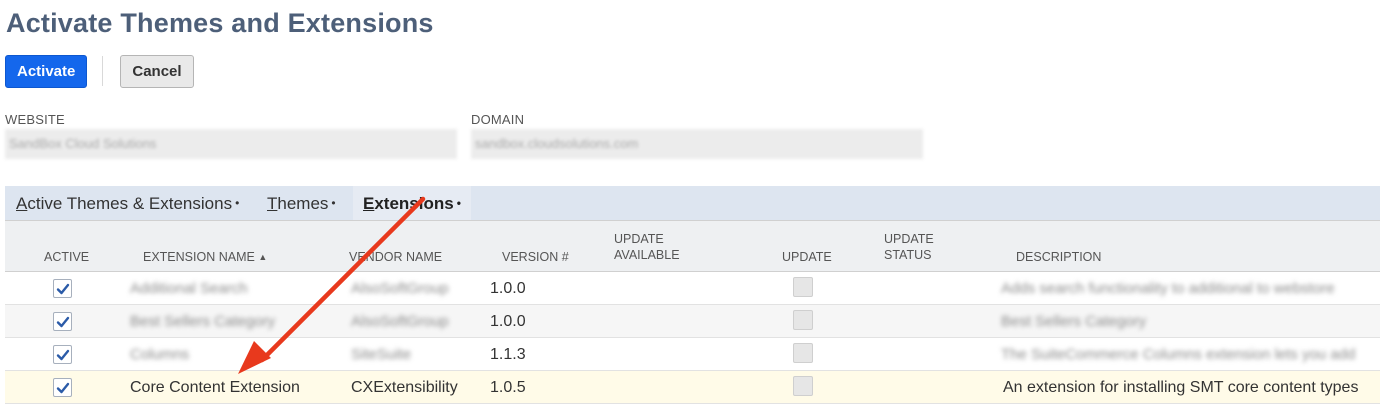 This screenshot has width=1380, height=407. I want to click on col-update-status-line1: UPDATE, so click(909, 239).